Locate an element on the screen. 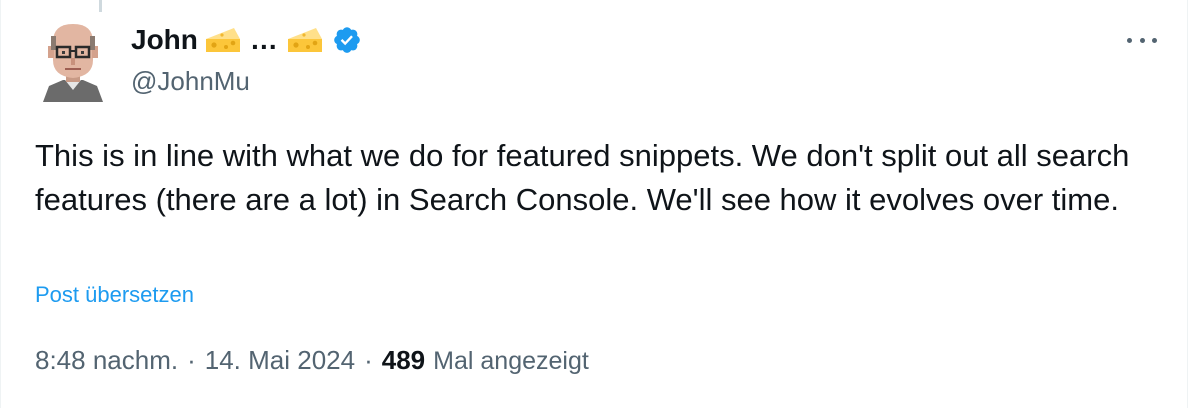 The width and height of the screenshot is (1188, 408). tweet-header: John … @JohnMu is located at coordinates (246, 58).